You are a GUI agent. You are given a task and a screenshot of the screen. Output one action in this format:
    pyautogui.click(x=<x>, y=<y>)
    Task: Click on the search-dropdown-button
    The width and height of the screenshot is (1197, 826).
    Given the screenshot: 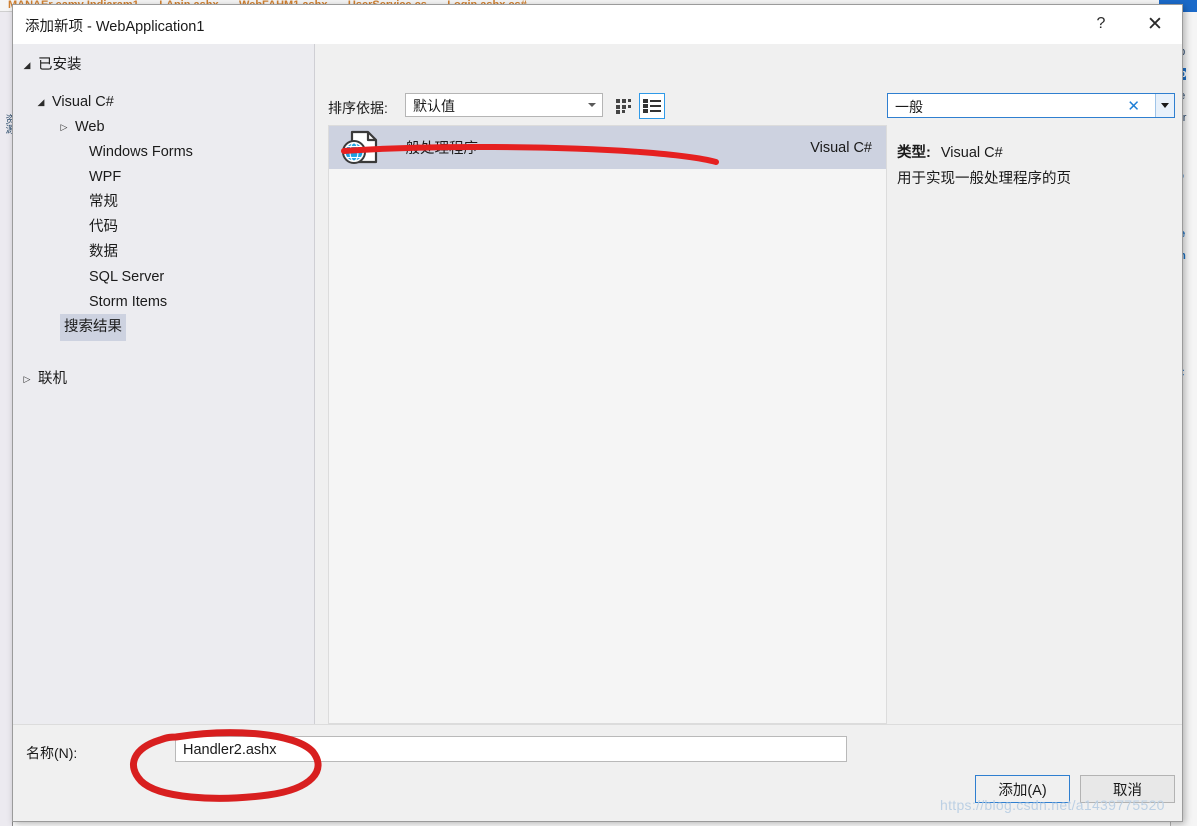 What is the action you would take?
    pyautogui.click(x=1164, y=105)
    